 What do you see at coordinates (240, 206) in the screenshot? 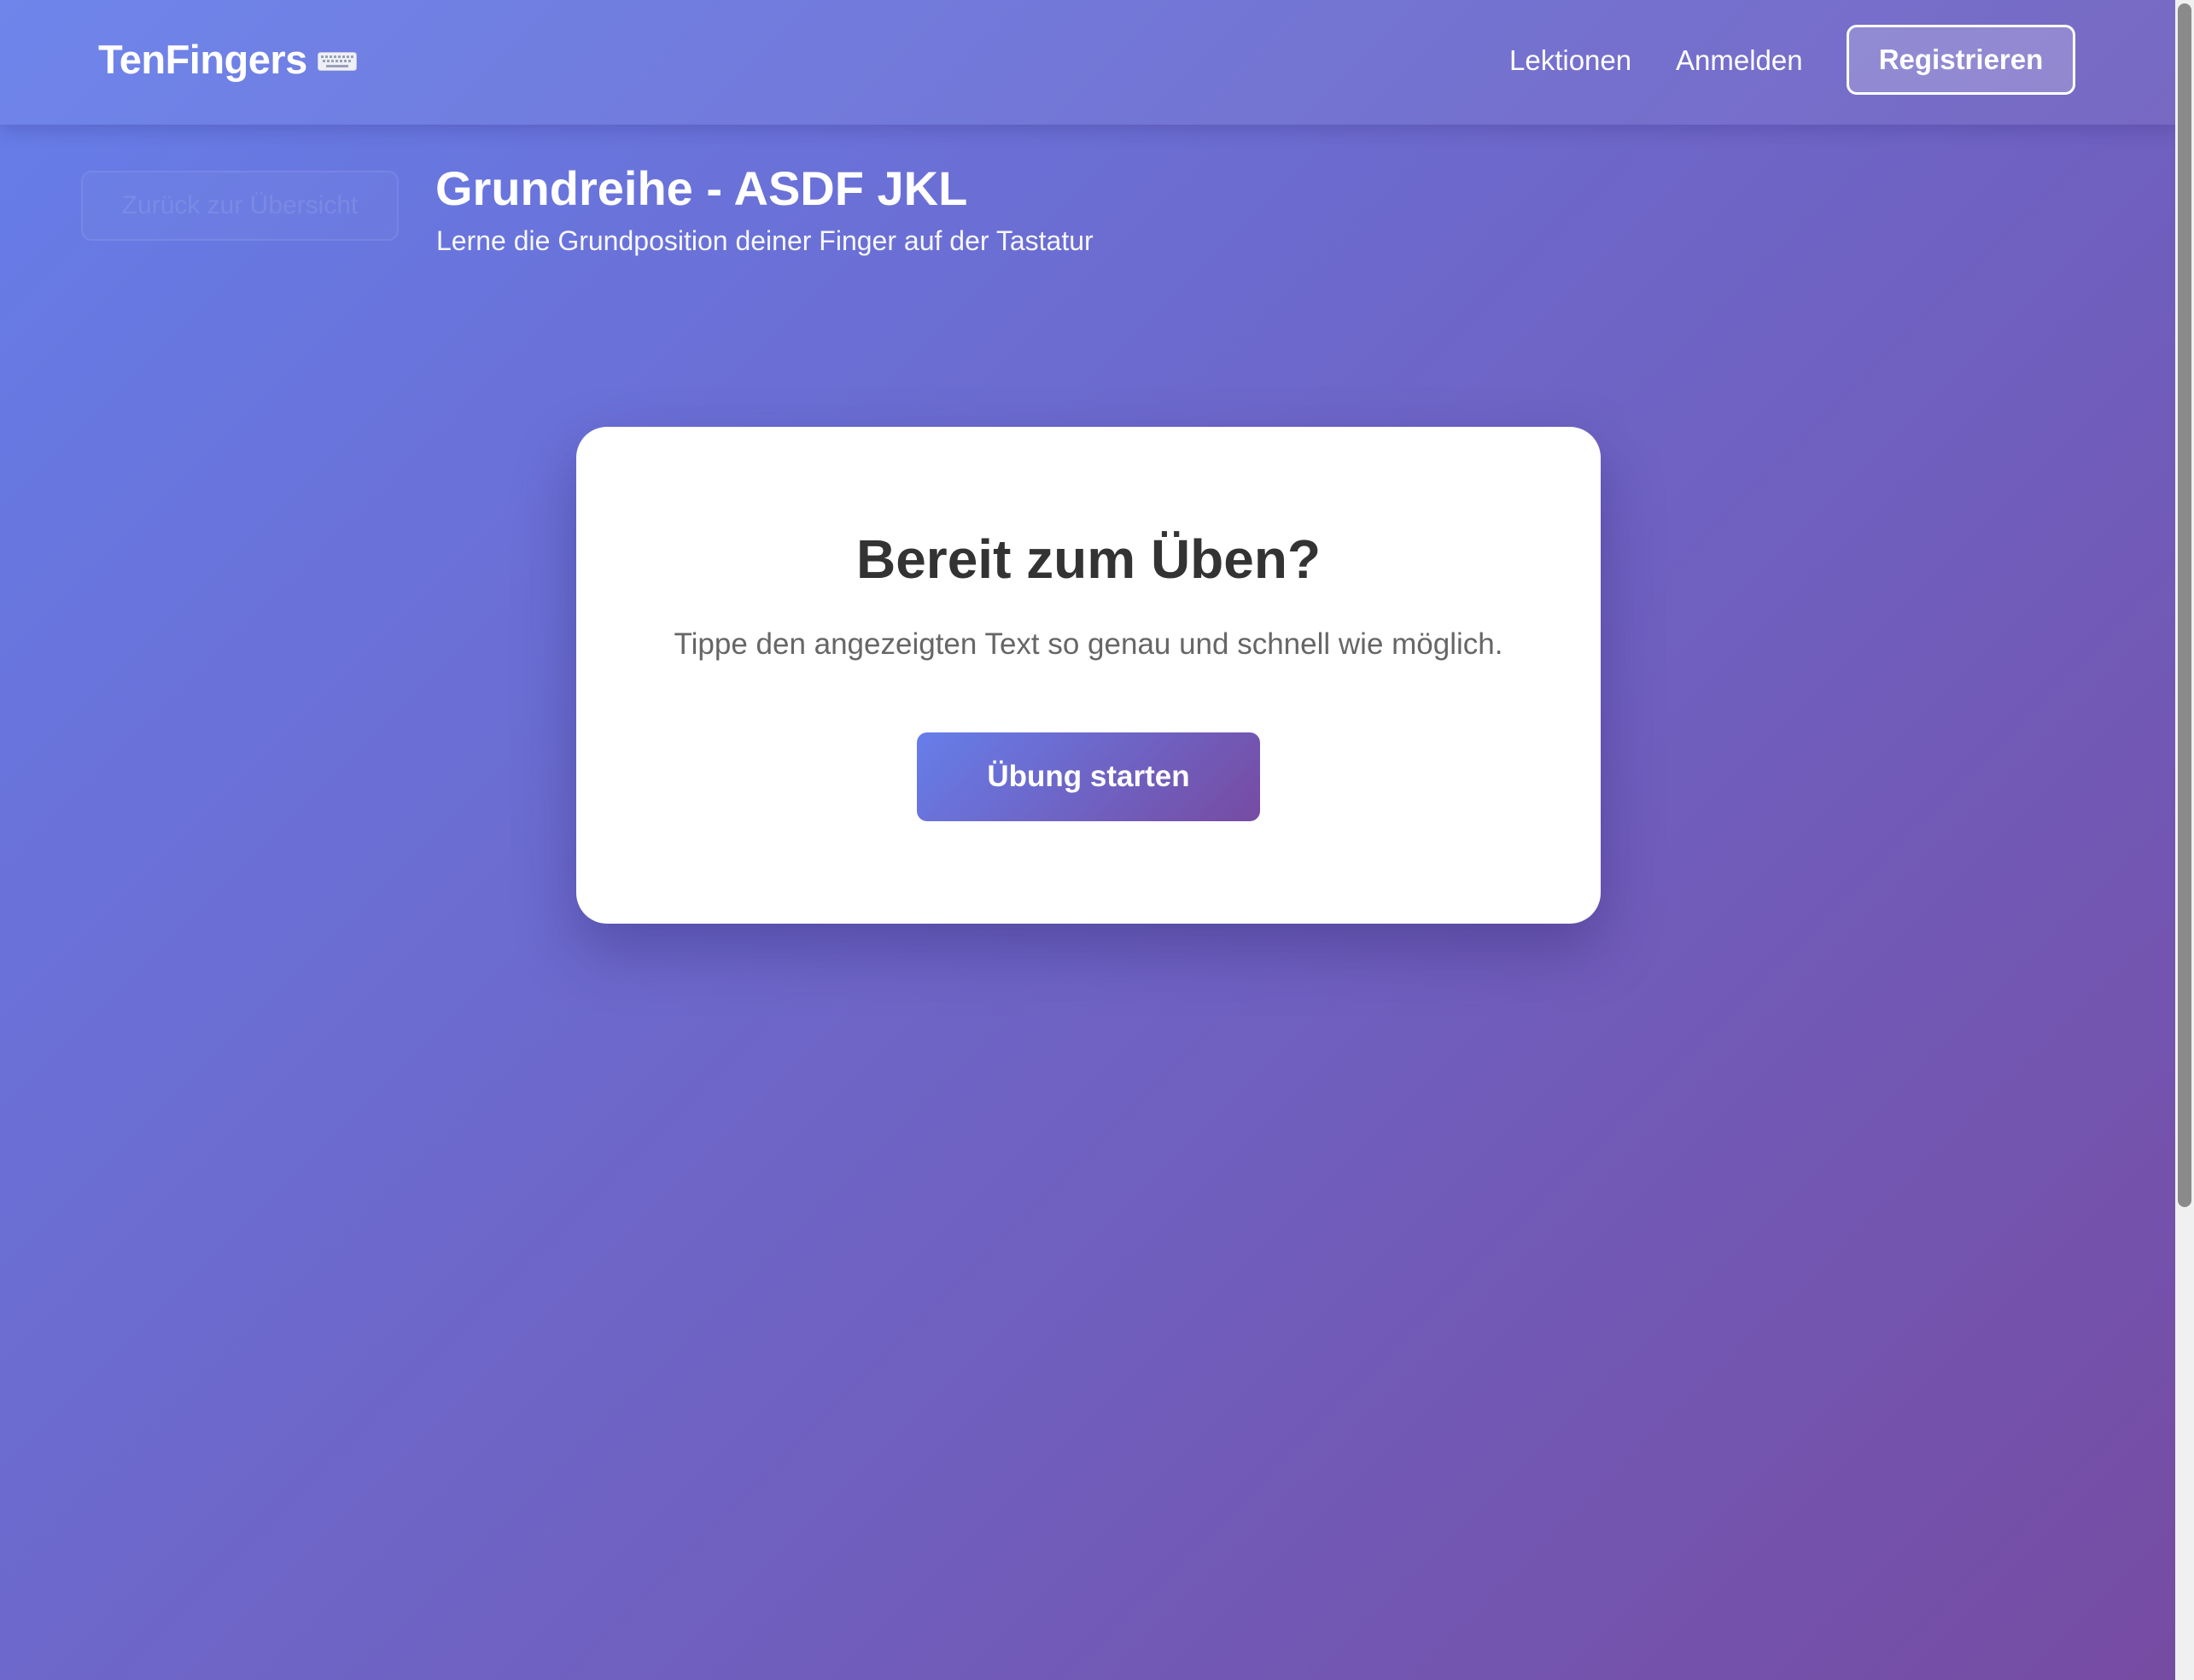
I see `back-to-overview-button: Zurück zur Übersicht` at bounding box center [240, 206].